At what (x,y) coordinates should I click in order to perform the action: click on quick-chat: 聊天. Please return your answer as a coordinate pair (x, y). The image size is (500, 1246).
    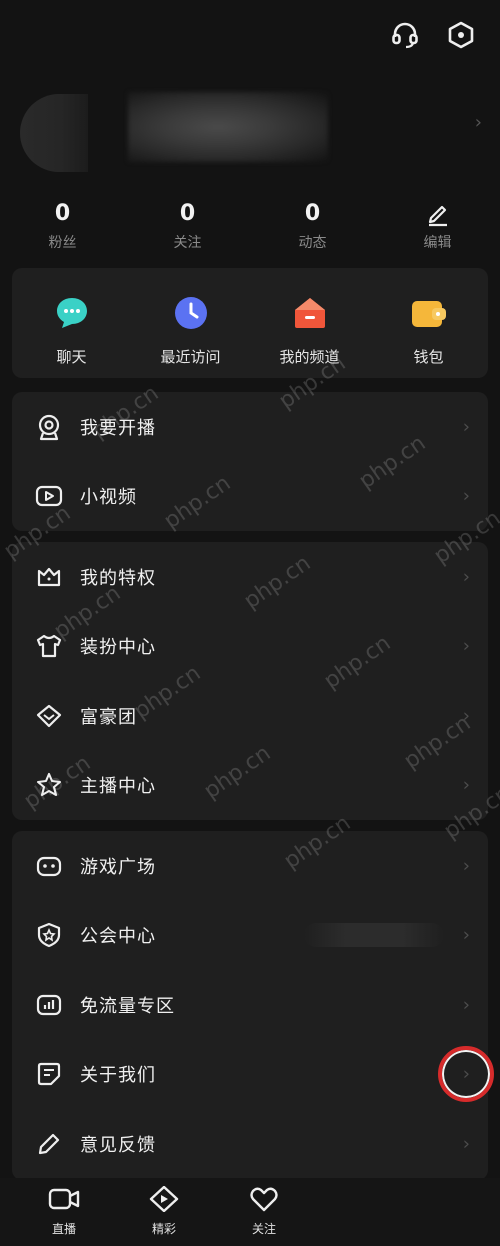
    Looking at the image, I should click on (71, 323).